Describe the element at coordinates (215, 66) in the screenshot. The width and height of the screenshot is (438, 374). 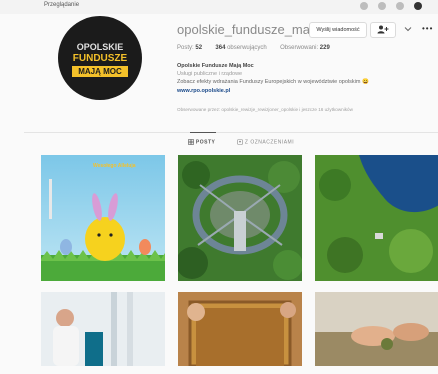
I see `bio-name: Opolskie Fundusze Mają Moc` at that location.